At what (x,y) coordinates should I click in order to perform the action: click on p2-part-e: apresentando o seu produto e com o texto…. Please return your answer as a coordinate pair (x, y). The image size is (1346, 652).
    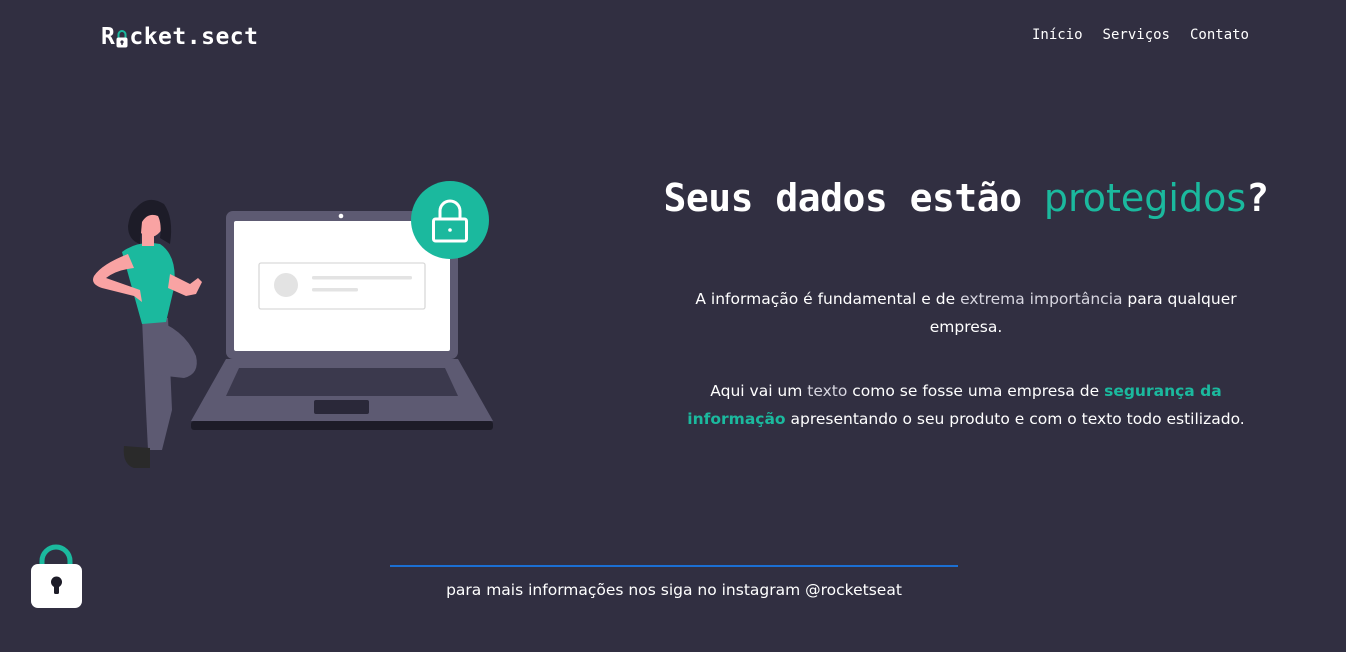
    Looking at the image, I should click on (1015, 419).